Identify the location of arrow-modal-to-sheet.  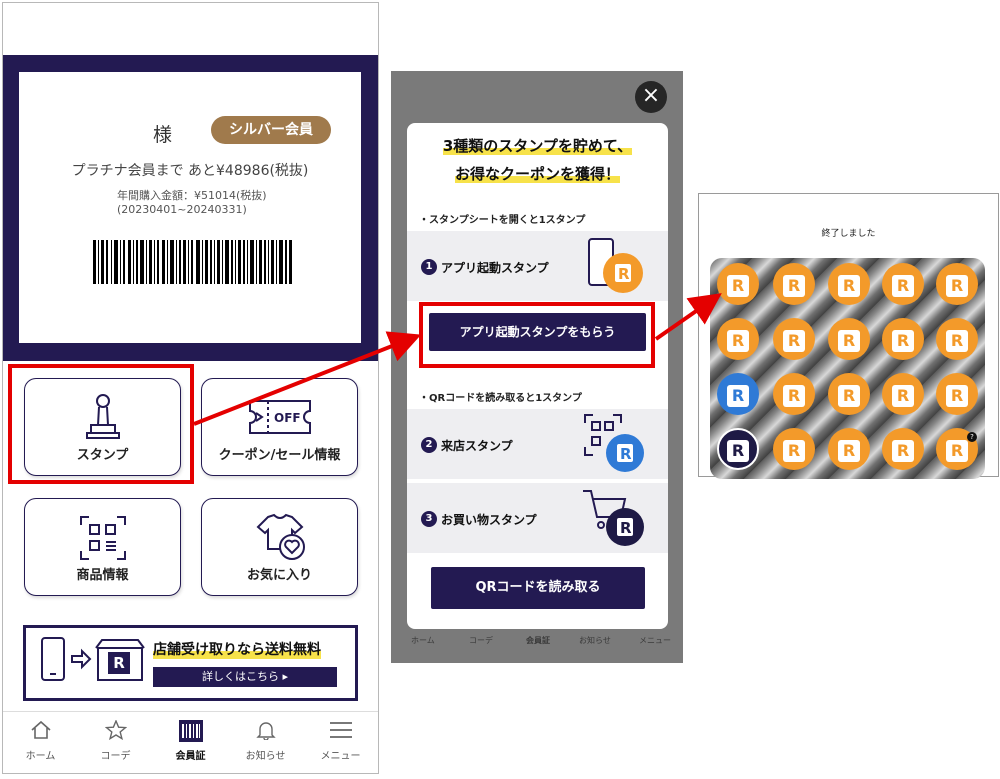
(688, 317).